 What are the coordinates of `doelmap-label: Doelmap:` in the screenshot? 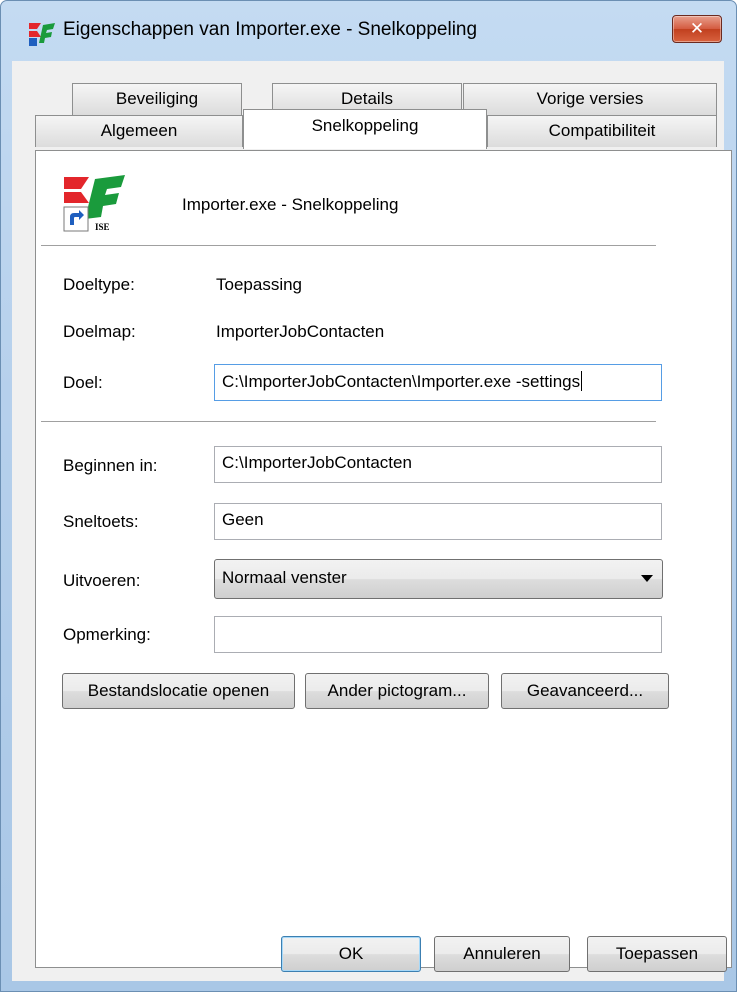 It's located at (99, 331).